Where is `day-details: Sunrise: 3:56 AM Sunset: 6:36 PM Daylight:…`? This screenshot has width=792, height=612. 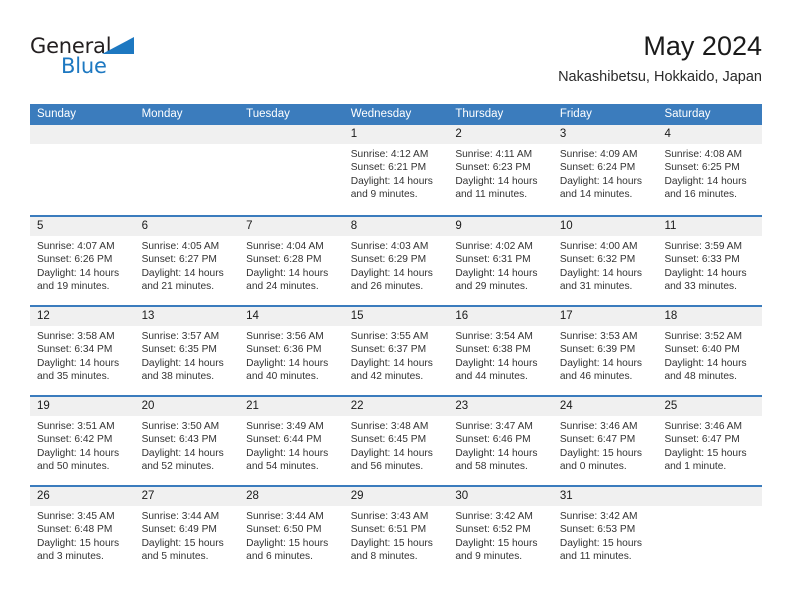
day-details: Sunrise: 3:56 AM Sunset: 6:36 PM Daylight:… is located at coordinates (291, 355).